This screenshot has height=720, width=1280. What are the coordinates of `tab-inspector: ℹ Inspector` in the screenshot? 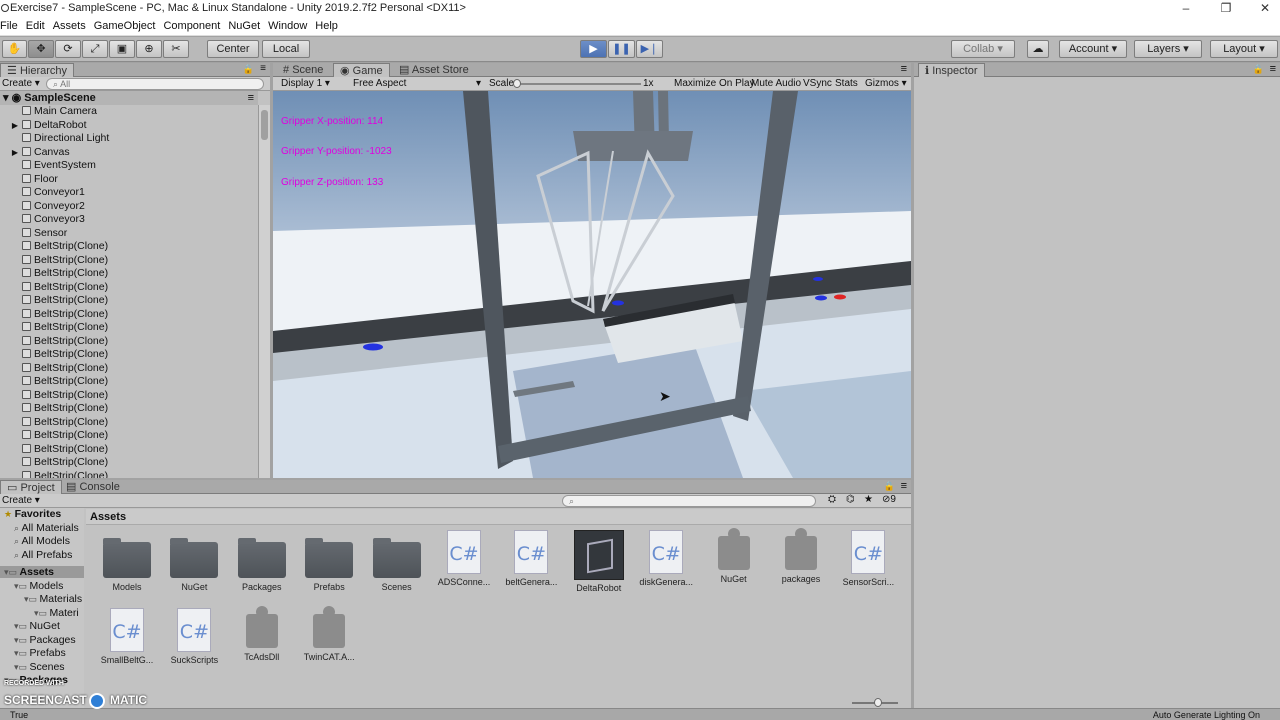 It's located at (951, 70).